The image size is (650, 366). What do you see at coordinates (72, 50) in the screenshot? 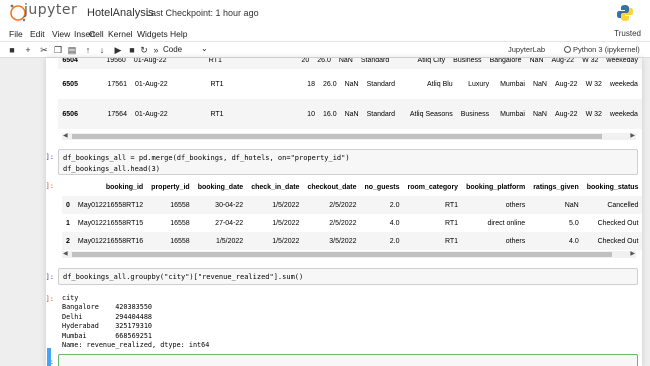
I see `paste-icon: ▤` at bounding box center [72, 50].